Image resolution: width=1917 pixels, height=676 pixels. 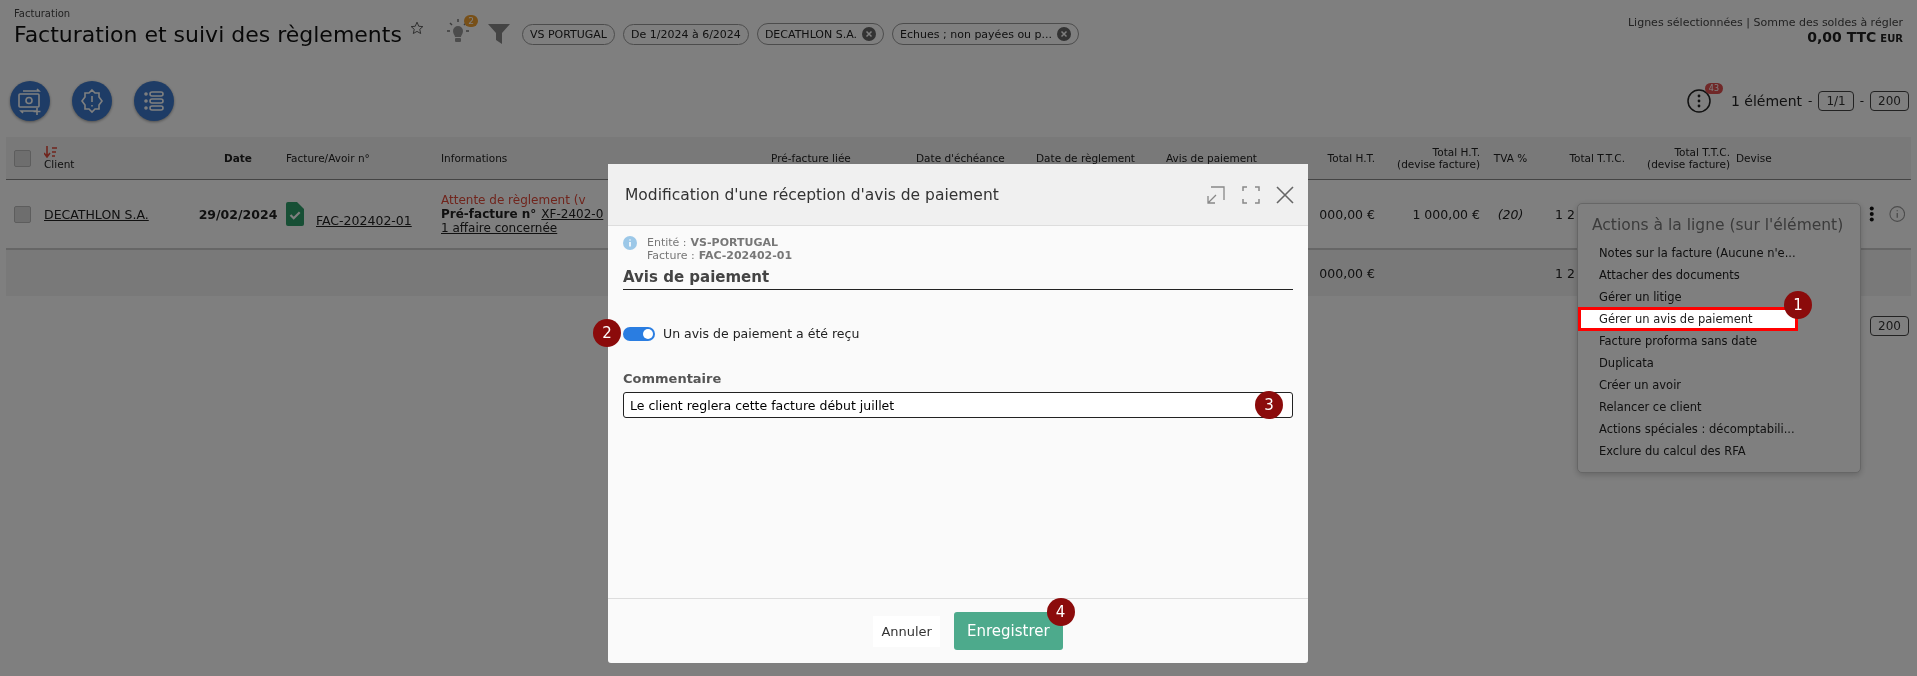 I want to click on close-icon, so click(x=1285, y=194).